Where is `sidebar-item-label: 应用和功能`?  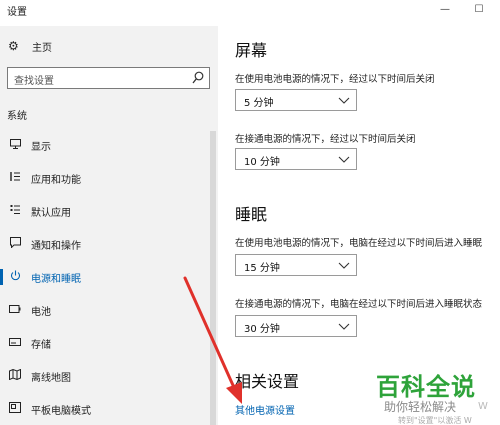
sidebar-item-label: 应用和功能 is located at coordinates (56, 180).